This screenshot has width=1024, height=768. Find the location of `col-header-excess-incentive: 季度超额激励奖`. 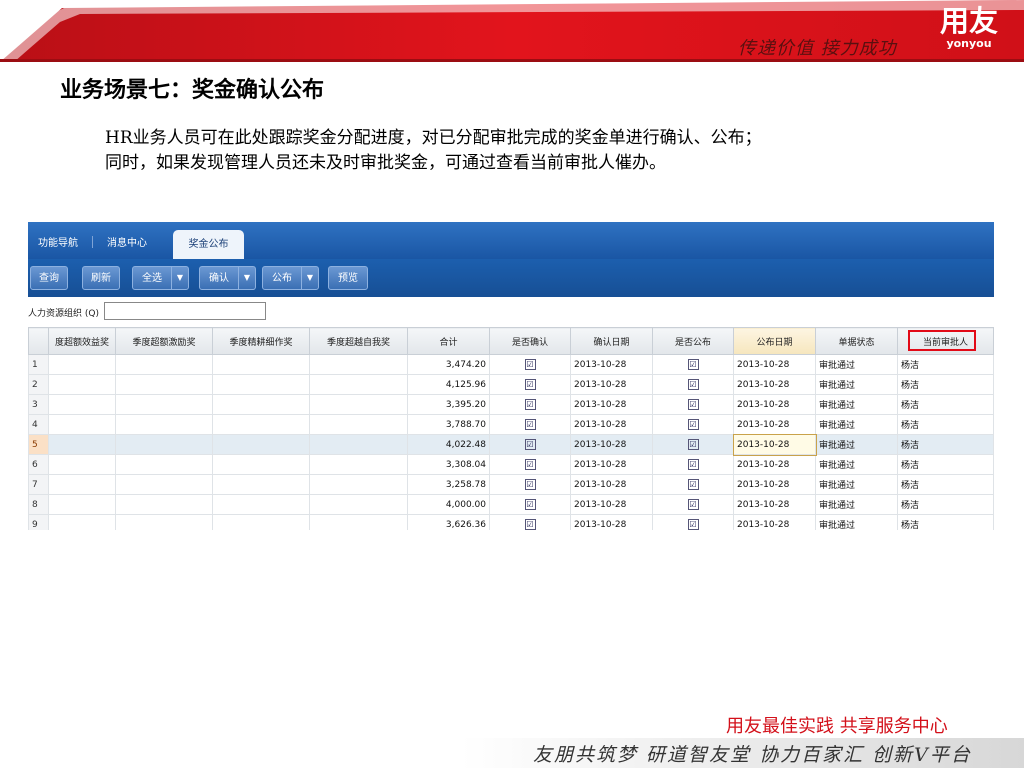

col-header-excess-incentive: 季度超额激励奖 is located at coordinates (164, 341).